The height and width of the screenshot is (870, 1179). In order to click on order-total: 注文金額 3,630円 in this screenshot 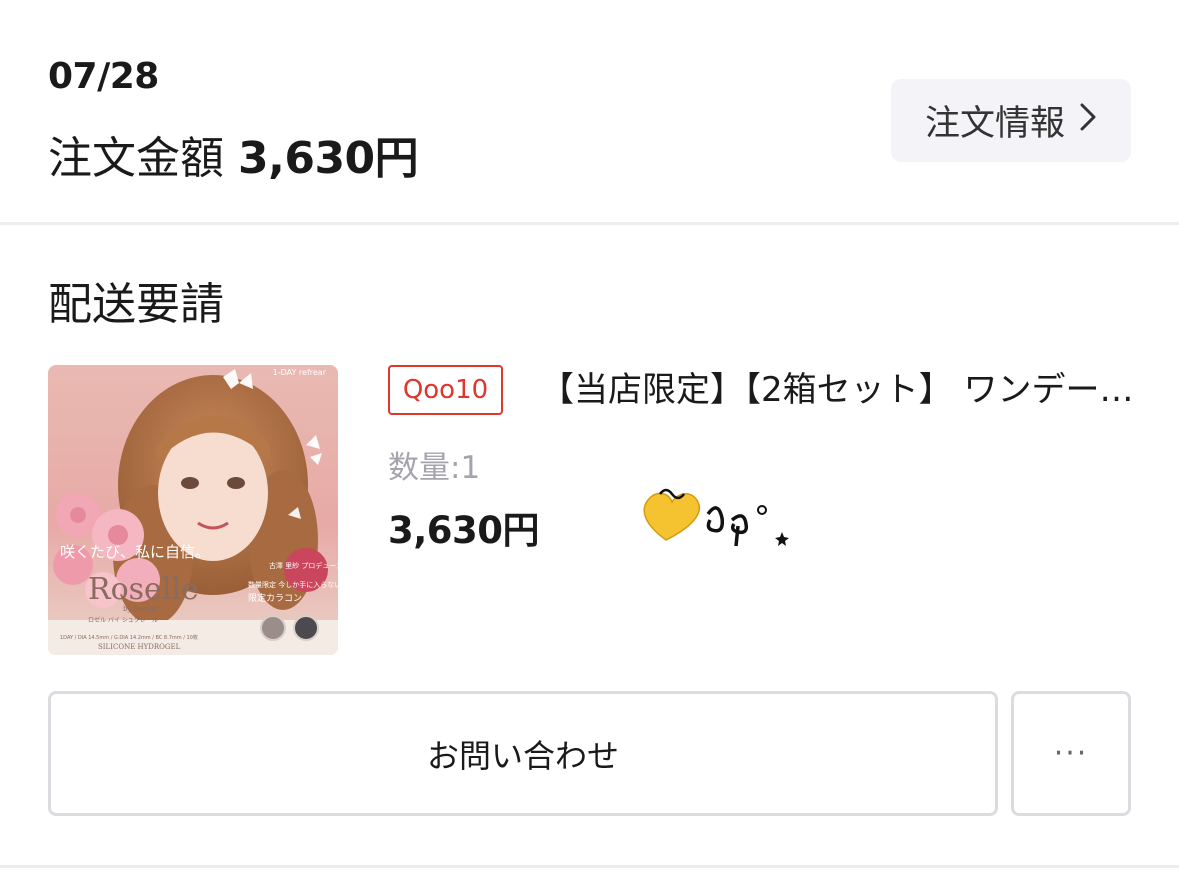, I will do `click(233, 154)`.